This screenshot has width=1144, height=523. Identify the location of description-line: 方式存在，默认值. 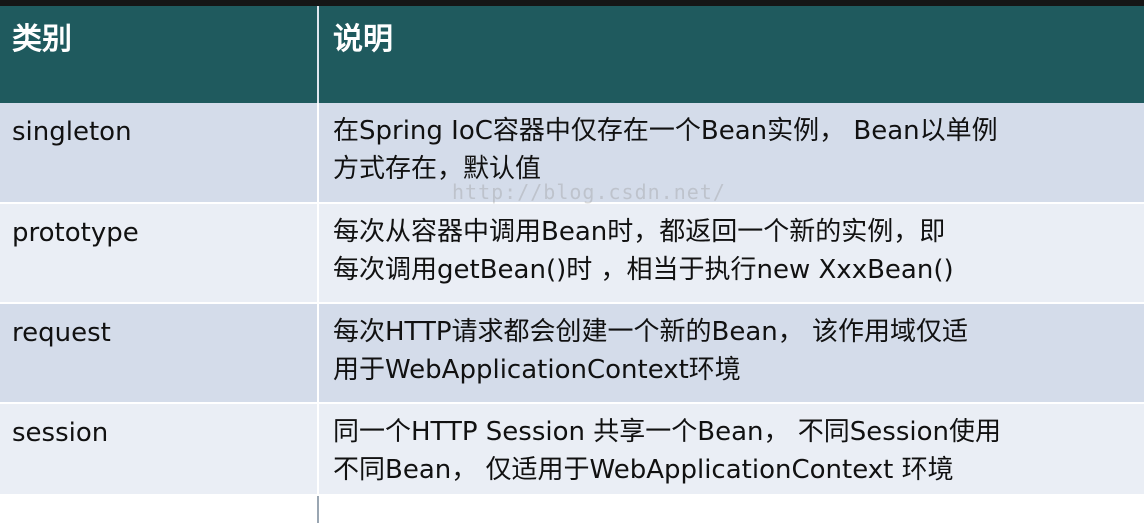
(437, 169).